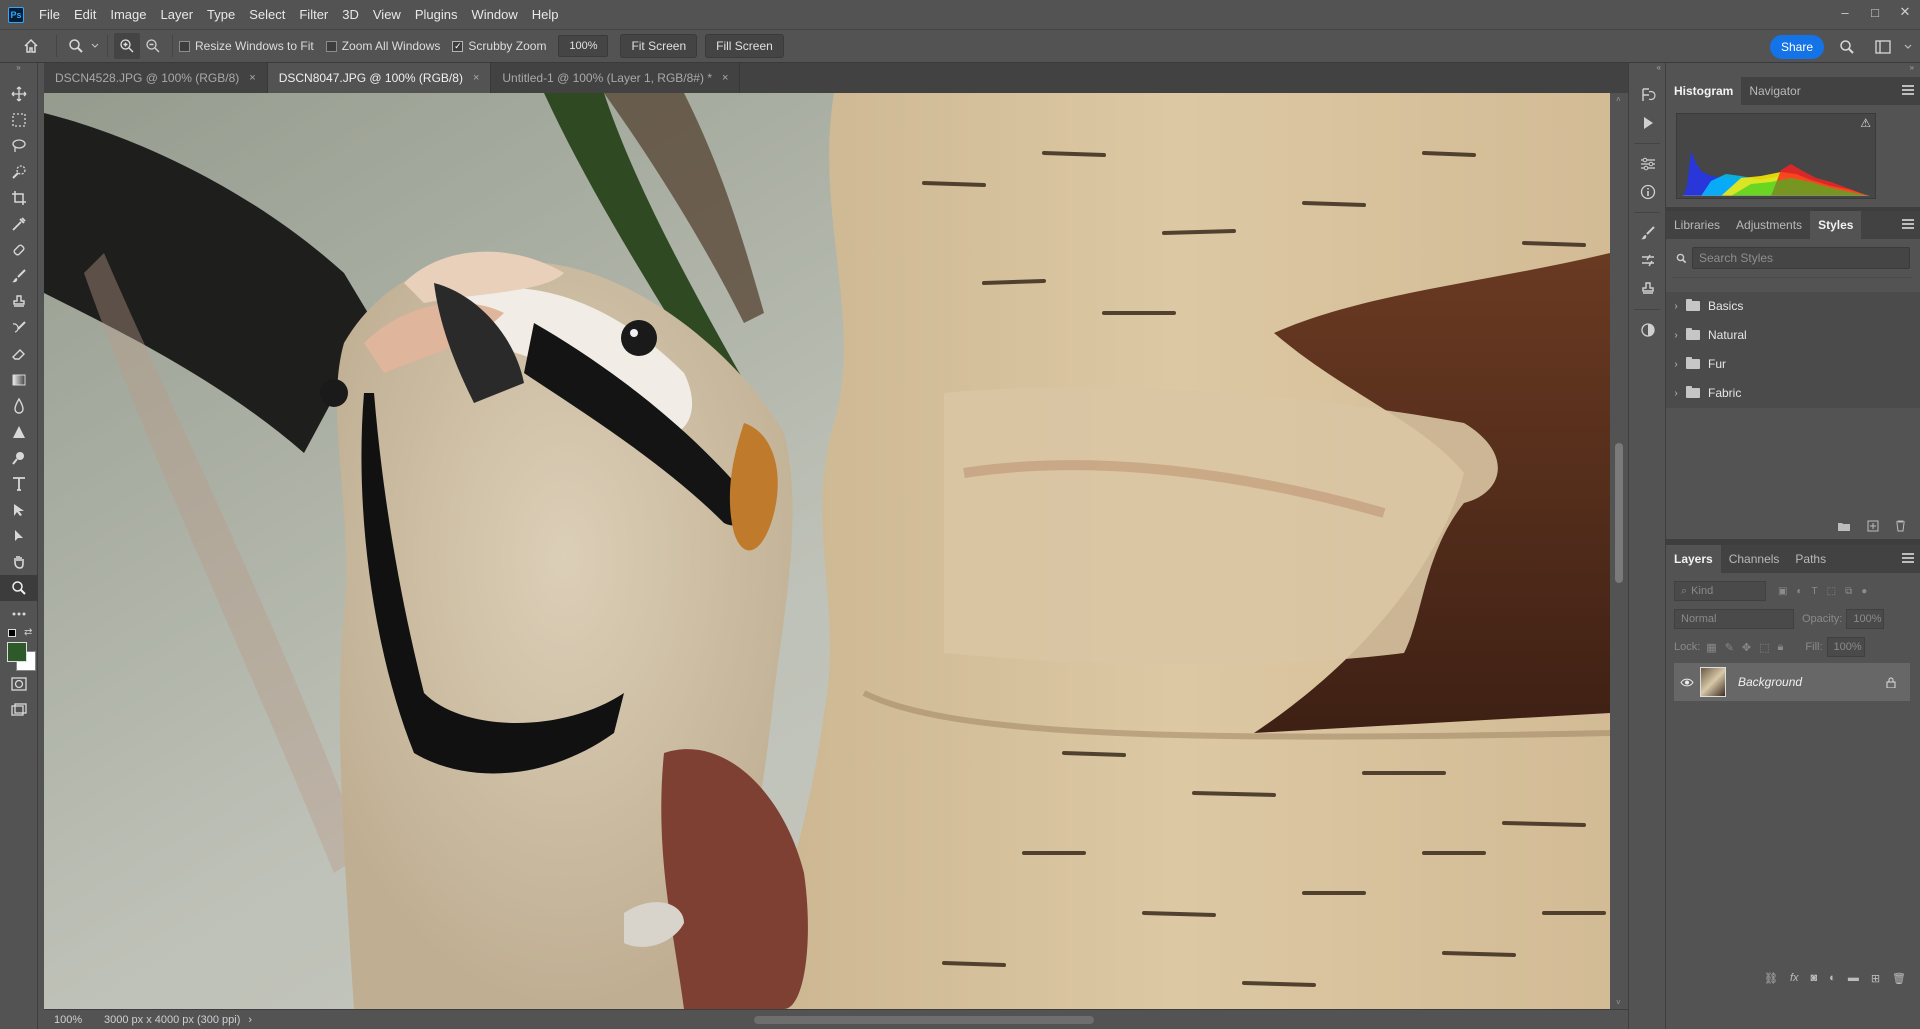  What do you see at coordinates (19, 354) in the screenshot?
I see `eraser-tool-icon` at bounding box center [19, 354].